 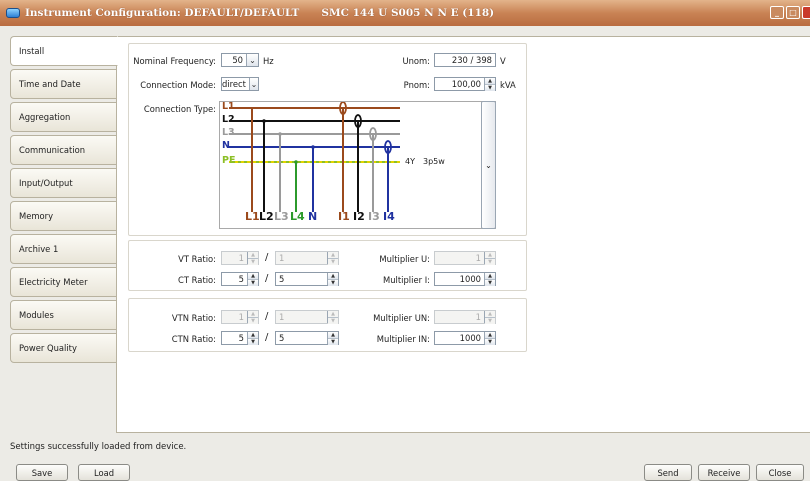 What do you see at coordinates (470, 338) in the screenshot?
I see `multiplier-in-value: 1000` at bounding box center [470, 338].